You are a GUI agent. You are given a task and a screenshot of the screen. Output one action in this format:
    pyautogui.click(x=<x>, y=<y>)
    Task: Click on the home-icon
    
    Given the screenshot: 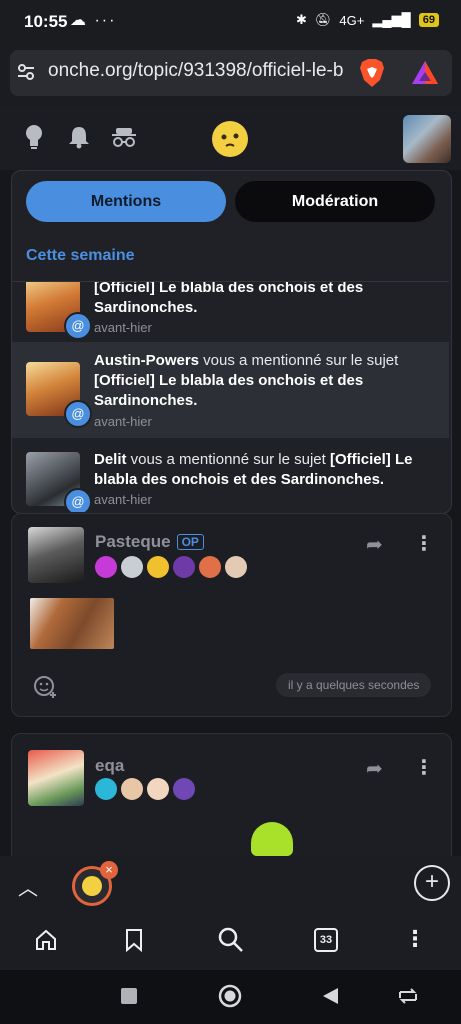 What is the action you would take?
    pyautogui.click(x=46, y=940)
    